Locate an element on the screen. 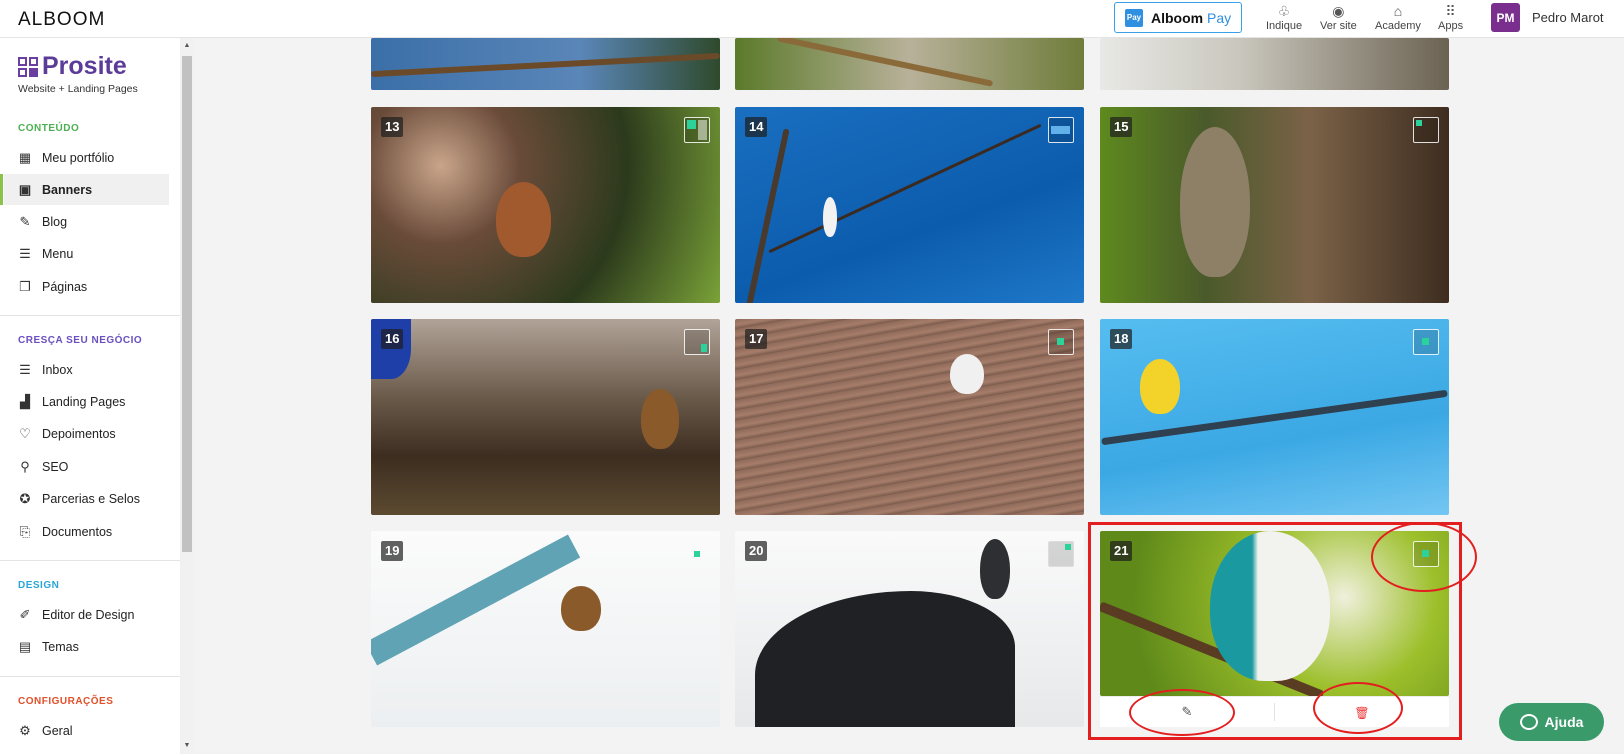 The image size is (1624, 754). sidebar-item-label: Menu is located at coordinates (58, 253).